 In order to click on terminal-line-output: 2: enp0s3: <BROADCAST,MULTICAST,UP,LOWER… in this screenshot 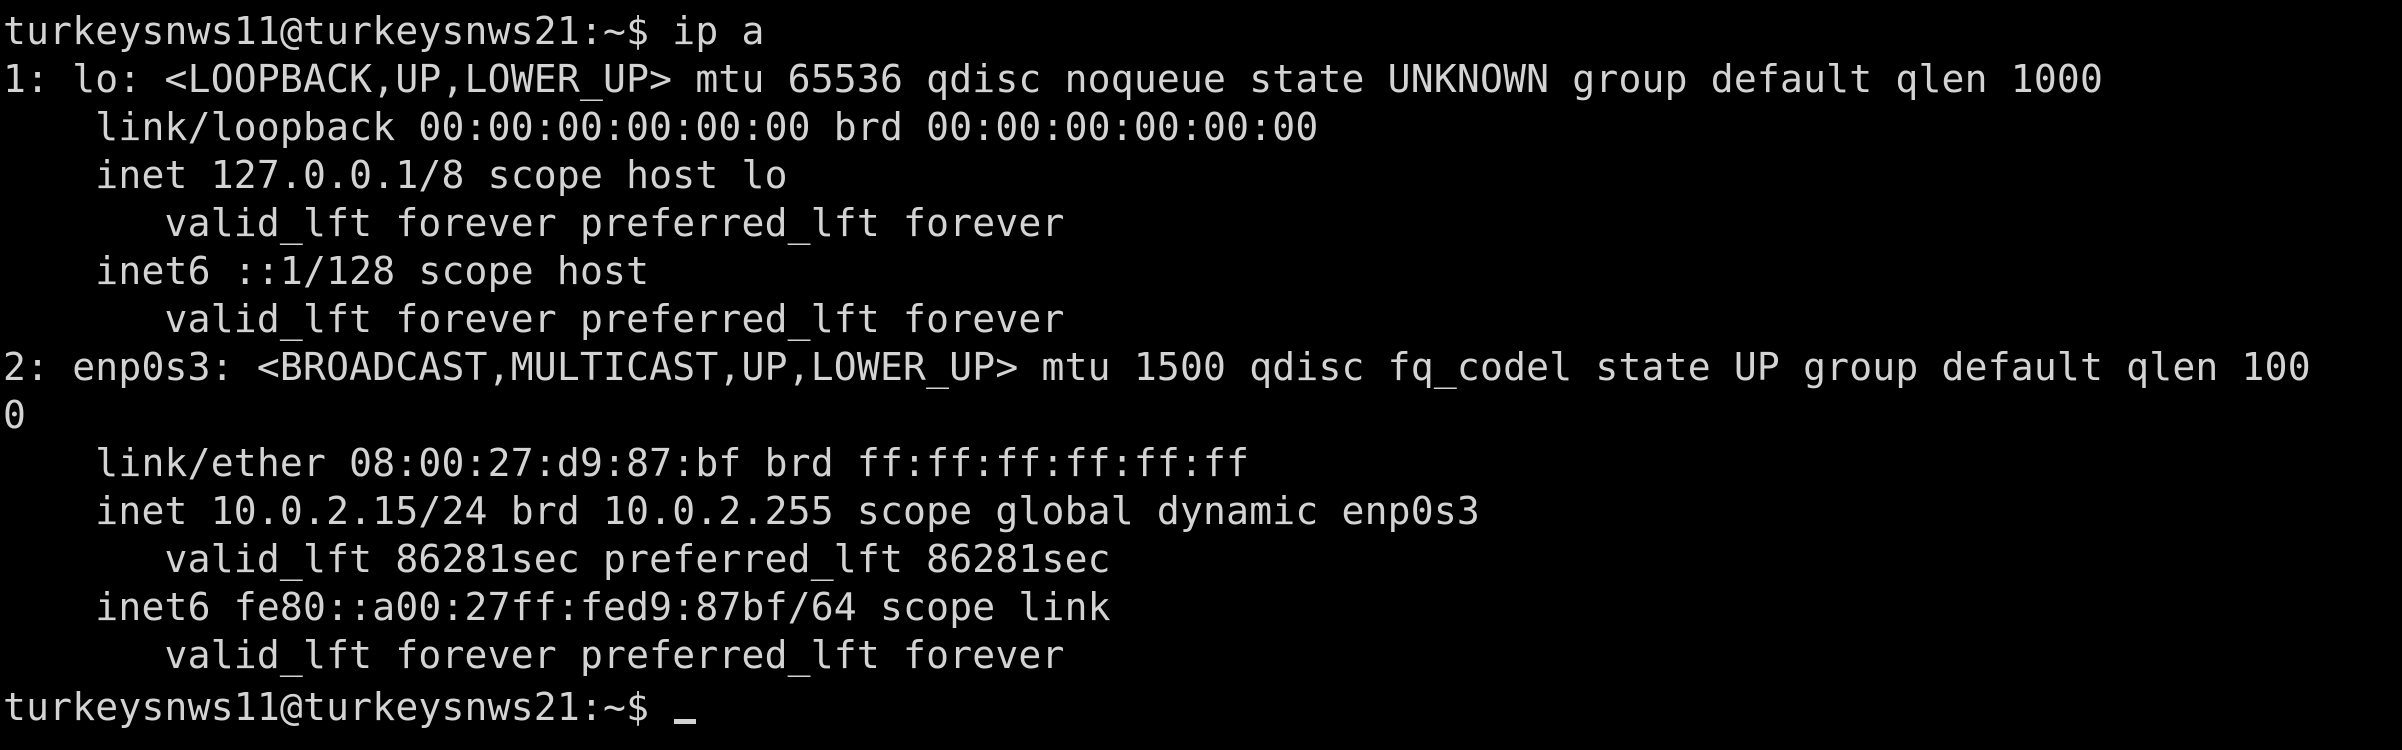, I will do `click(1157, 367)`.